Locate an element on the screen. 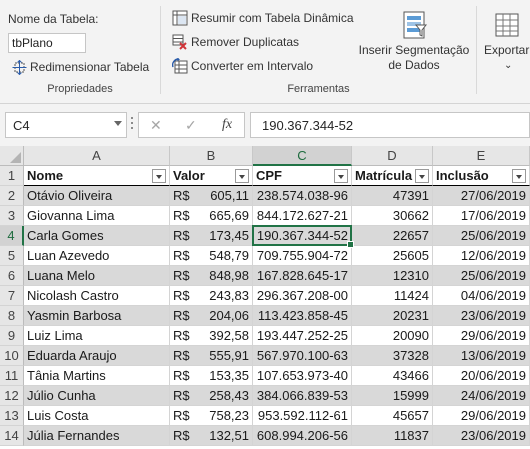 This screenshot has height=449, width=530. table-cell: Luiz Lima is located at coordinates (97, 336).